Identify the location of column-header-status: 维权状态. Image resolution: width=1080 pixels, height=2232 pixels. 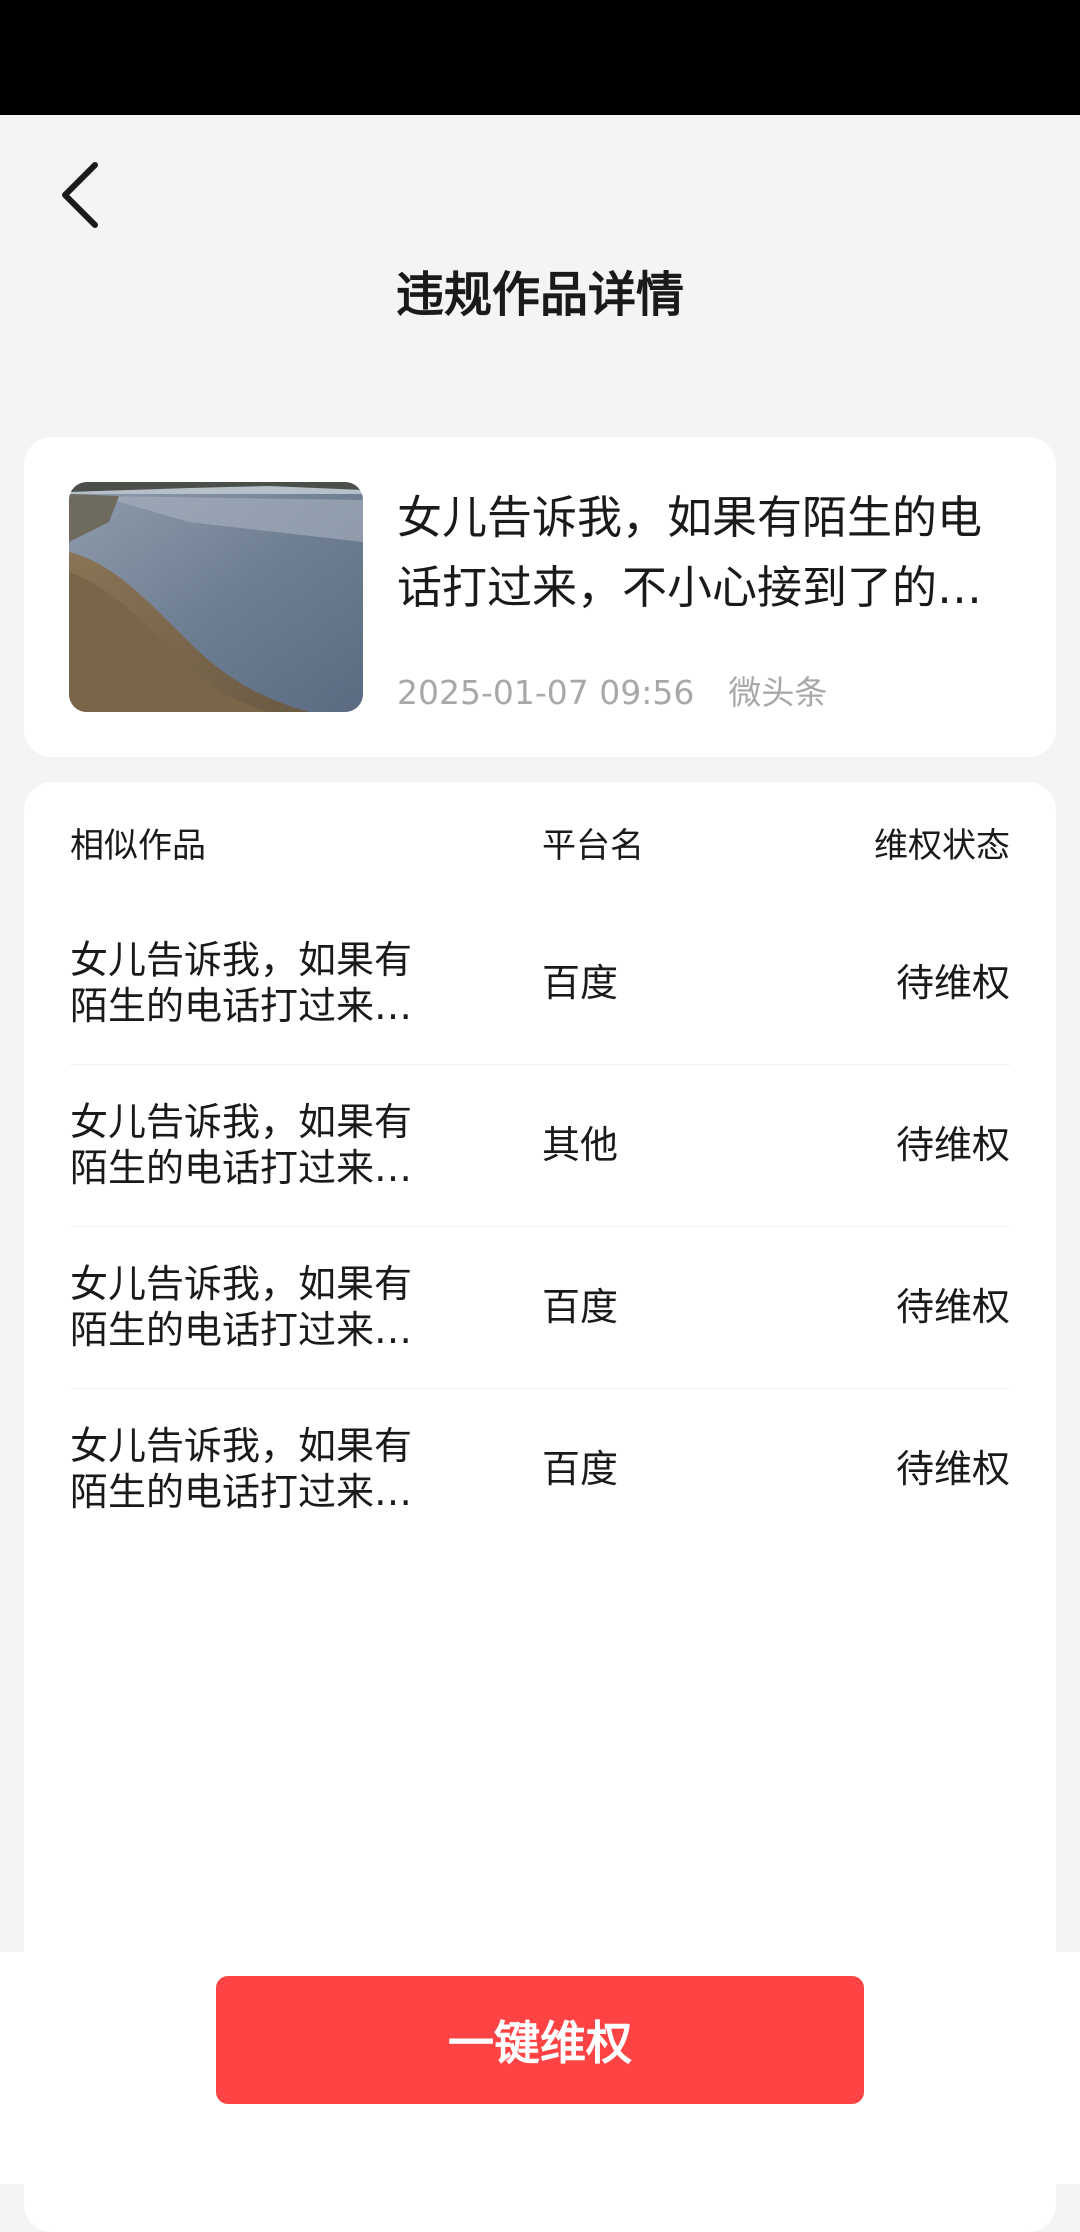
(942, 846).